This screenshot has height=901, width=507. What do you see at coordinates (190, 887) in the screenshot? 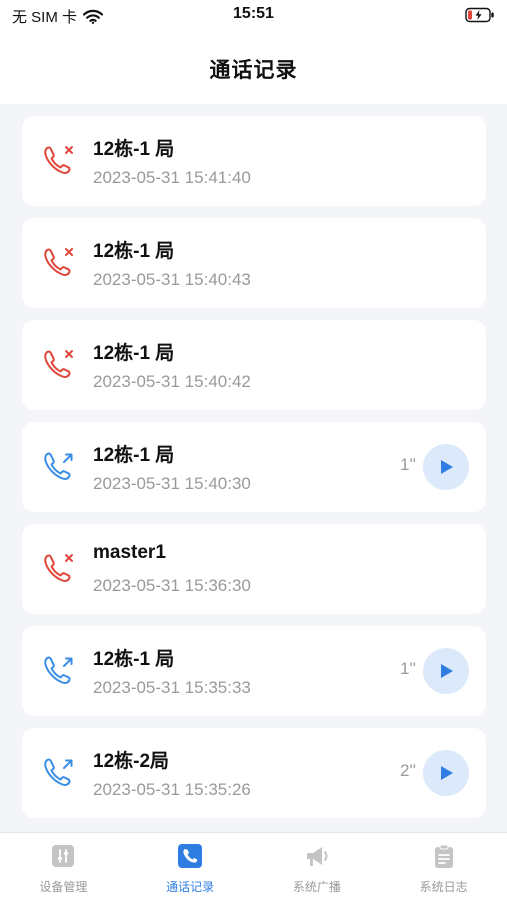
I see `tab-label: 通话记录` at bounding box center [190, 887].